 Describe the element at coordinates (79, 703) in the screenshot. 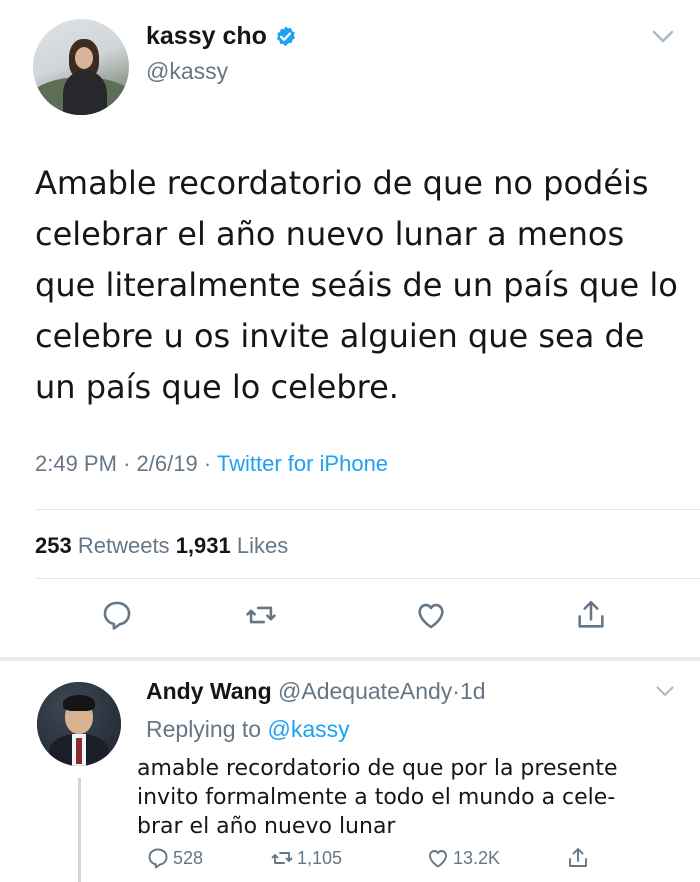

I see `avatar-hair` at that location.